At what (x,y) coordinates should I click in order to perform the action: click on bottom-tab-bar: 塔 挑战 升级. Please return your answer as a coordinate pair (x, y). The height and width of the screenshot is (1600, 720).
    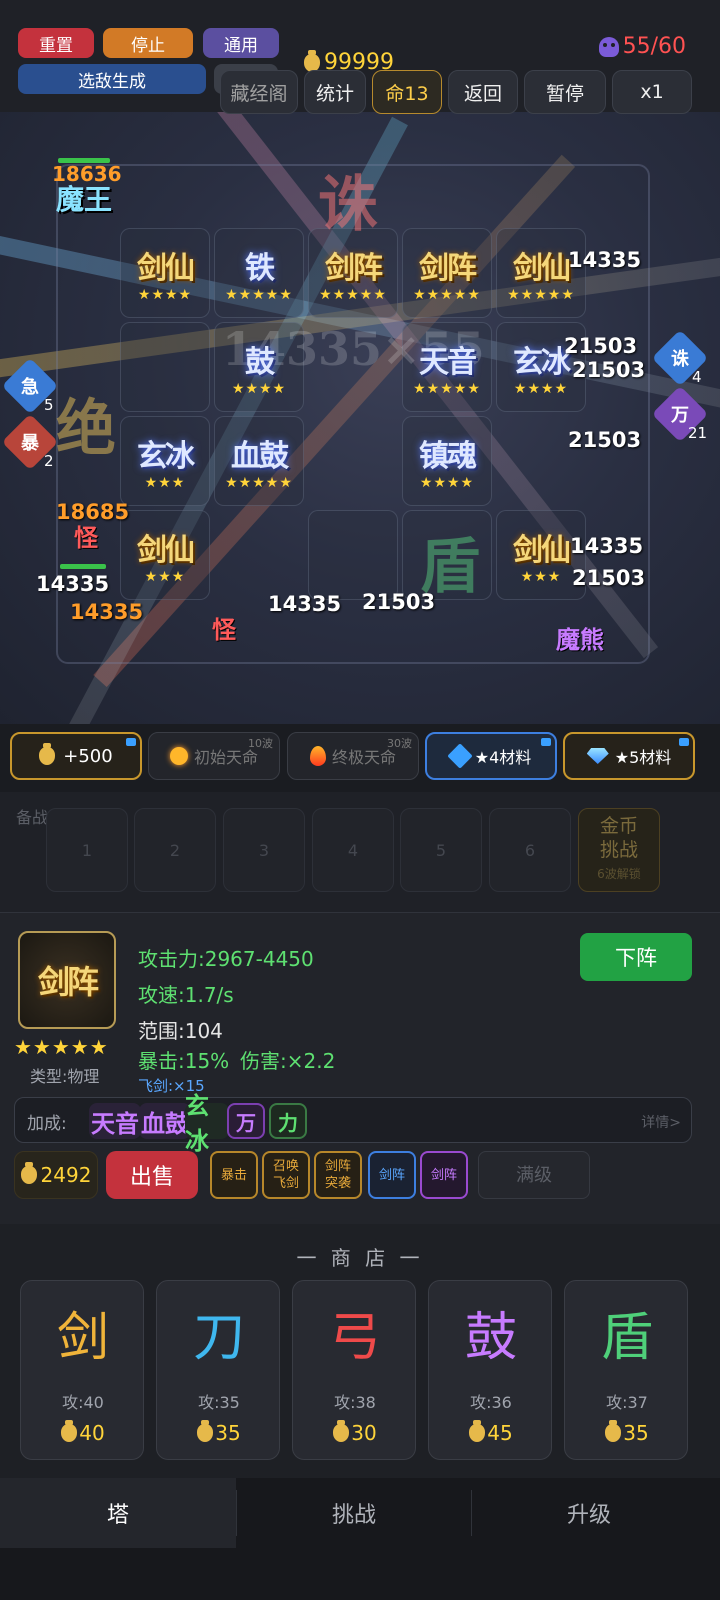
    Looking at the image, I should click on (360, 1539).